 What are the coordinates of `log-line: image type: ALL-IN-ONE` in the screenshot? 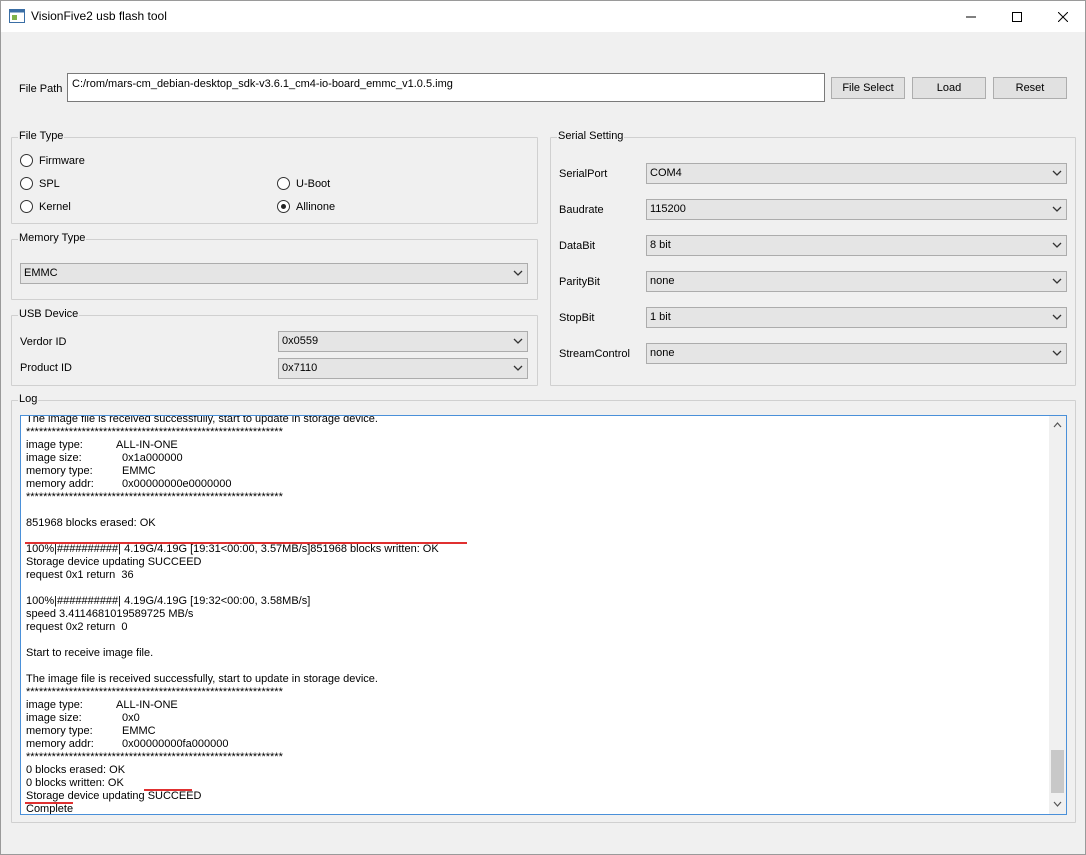 It's located at (536, 705).